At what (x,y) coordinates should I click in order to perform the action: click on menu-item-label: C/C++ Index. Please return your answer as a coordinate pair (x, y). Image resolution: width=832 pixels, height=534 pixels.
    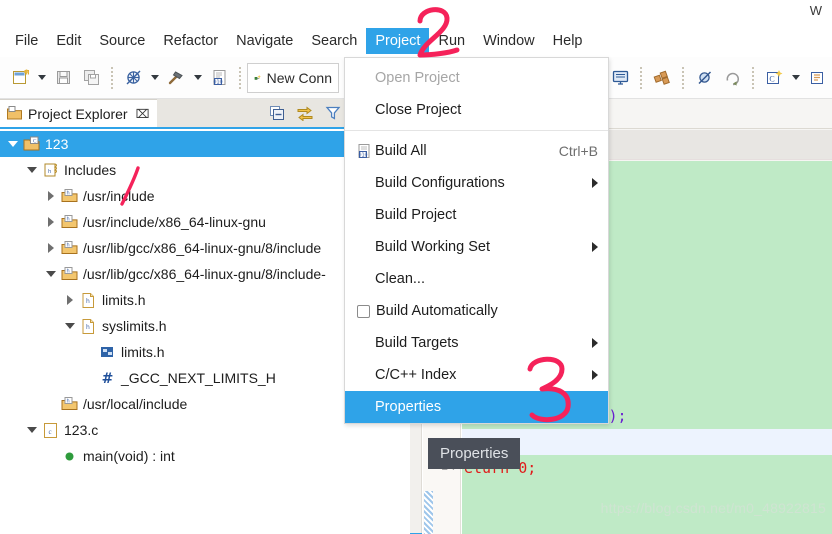
    Looking at the image, I should click on (416, 375).